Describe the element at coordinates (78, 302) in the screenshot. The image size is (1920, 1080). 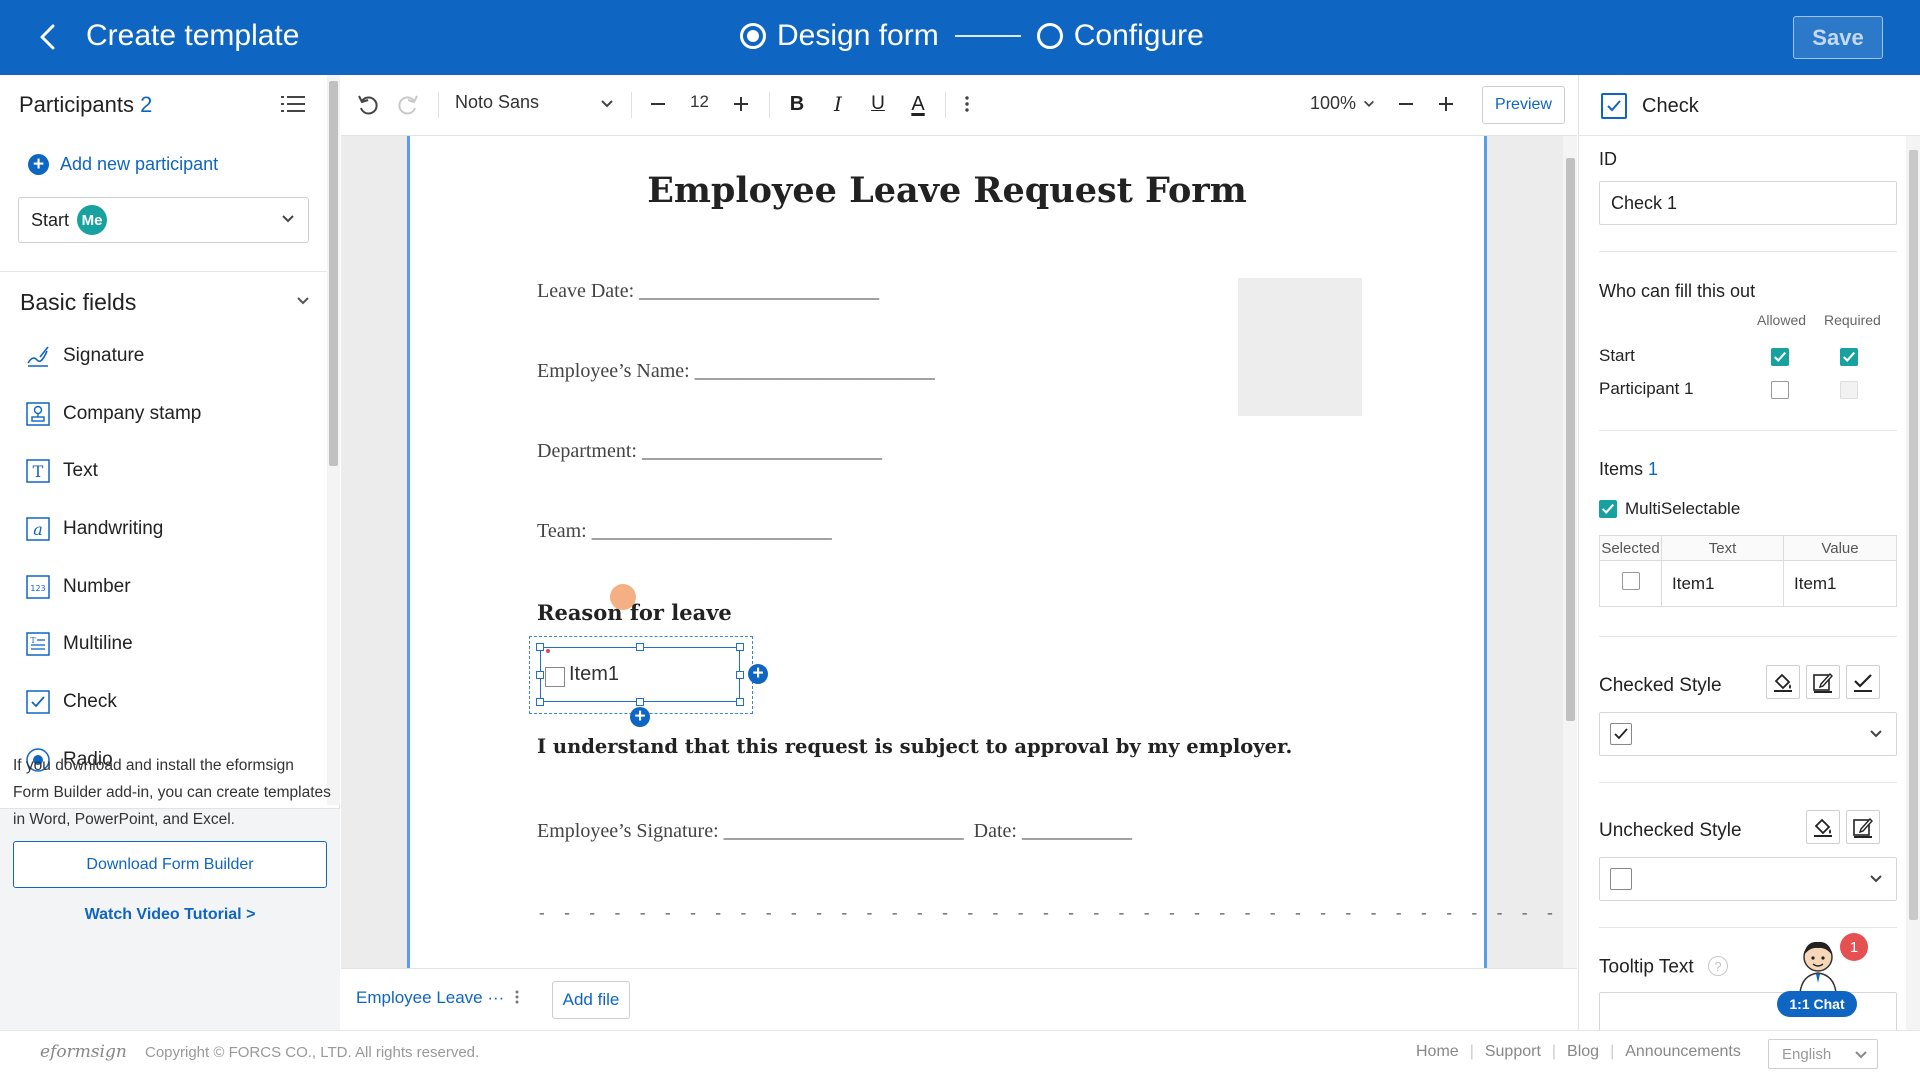
I see `basic-fields-heading: Basic fields` at that location.